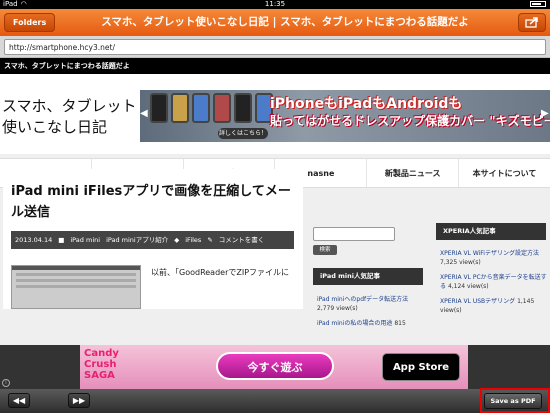 The height and width of the screenshot is (413, 550). Describe the element at coordinates (243, 133) in the screenshot. I see `banner-details-button: 詳しくはこちら！` at that location.